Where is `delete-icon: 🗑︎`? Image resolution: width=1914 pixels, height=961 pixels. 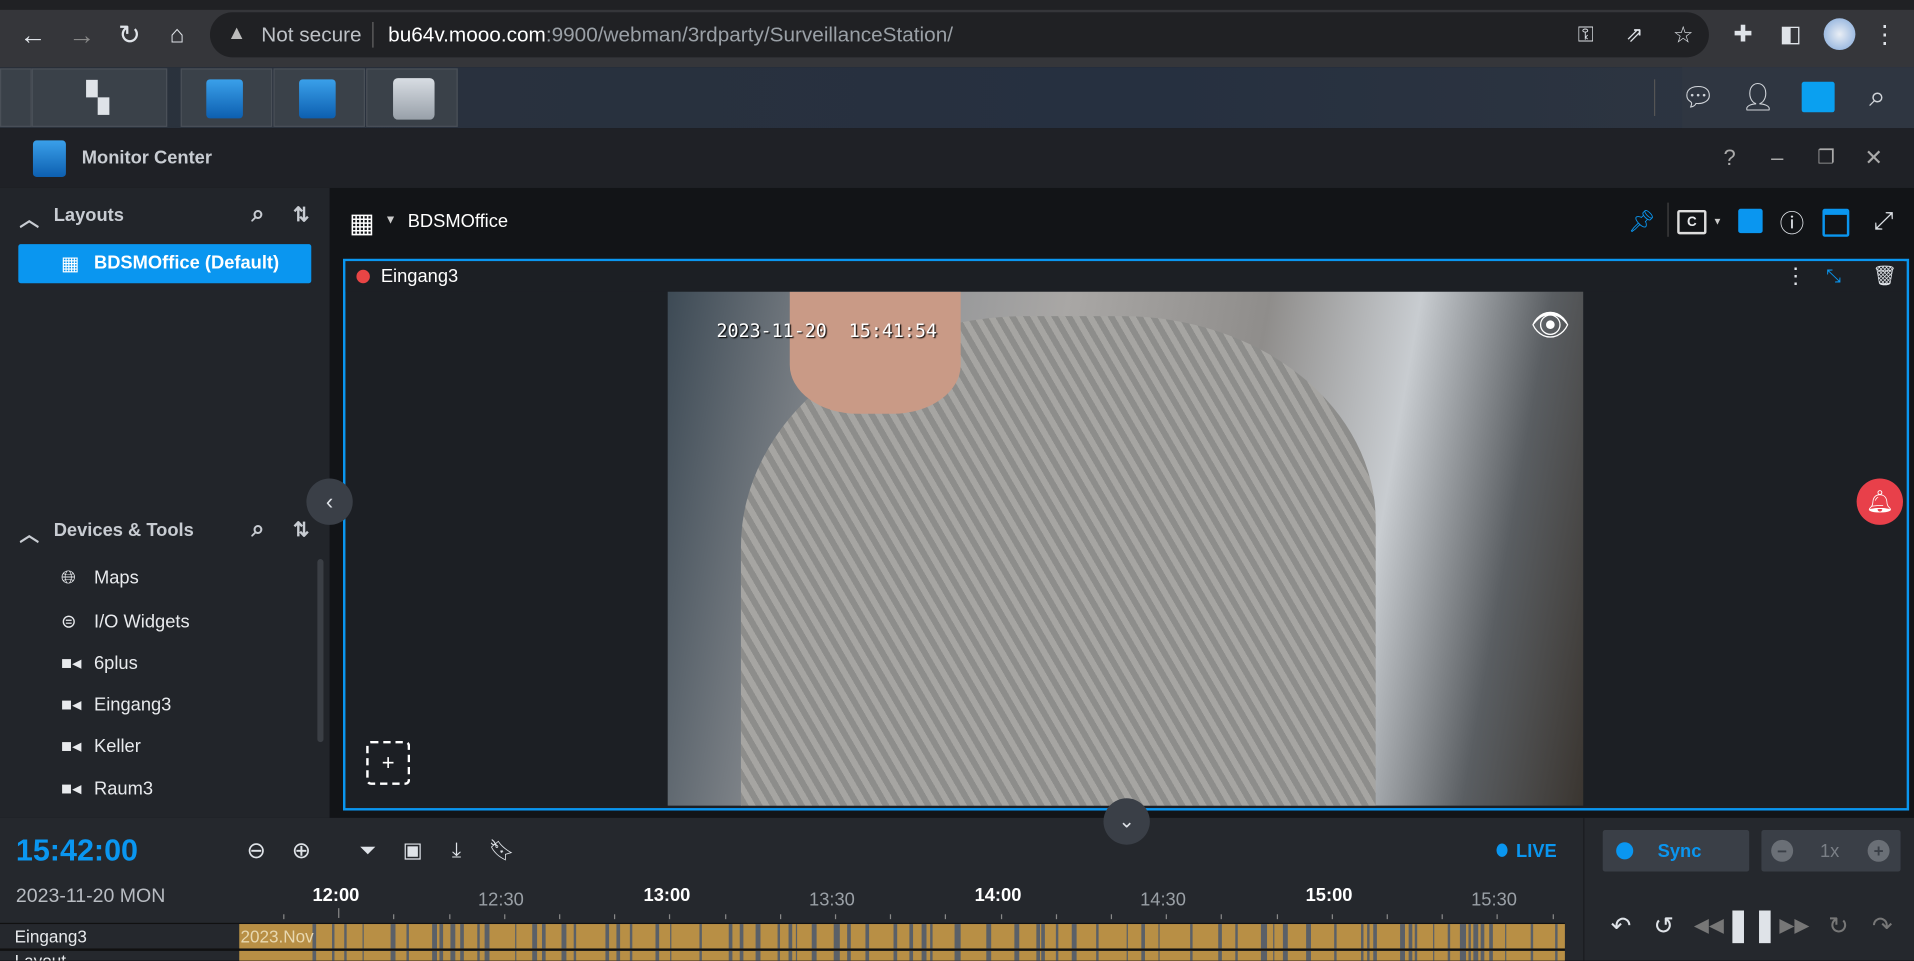
delete-icon: 🗑︎ is located at coordinates (1884, 275).